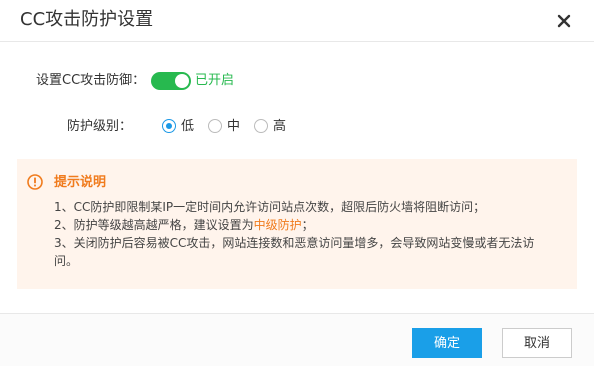 This screenshot has width=594, height=366. I want to click on notice-line-2: 2、防护等级越高越严格，建议设置为中级防护；, so click(309, 225).